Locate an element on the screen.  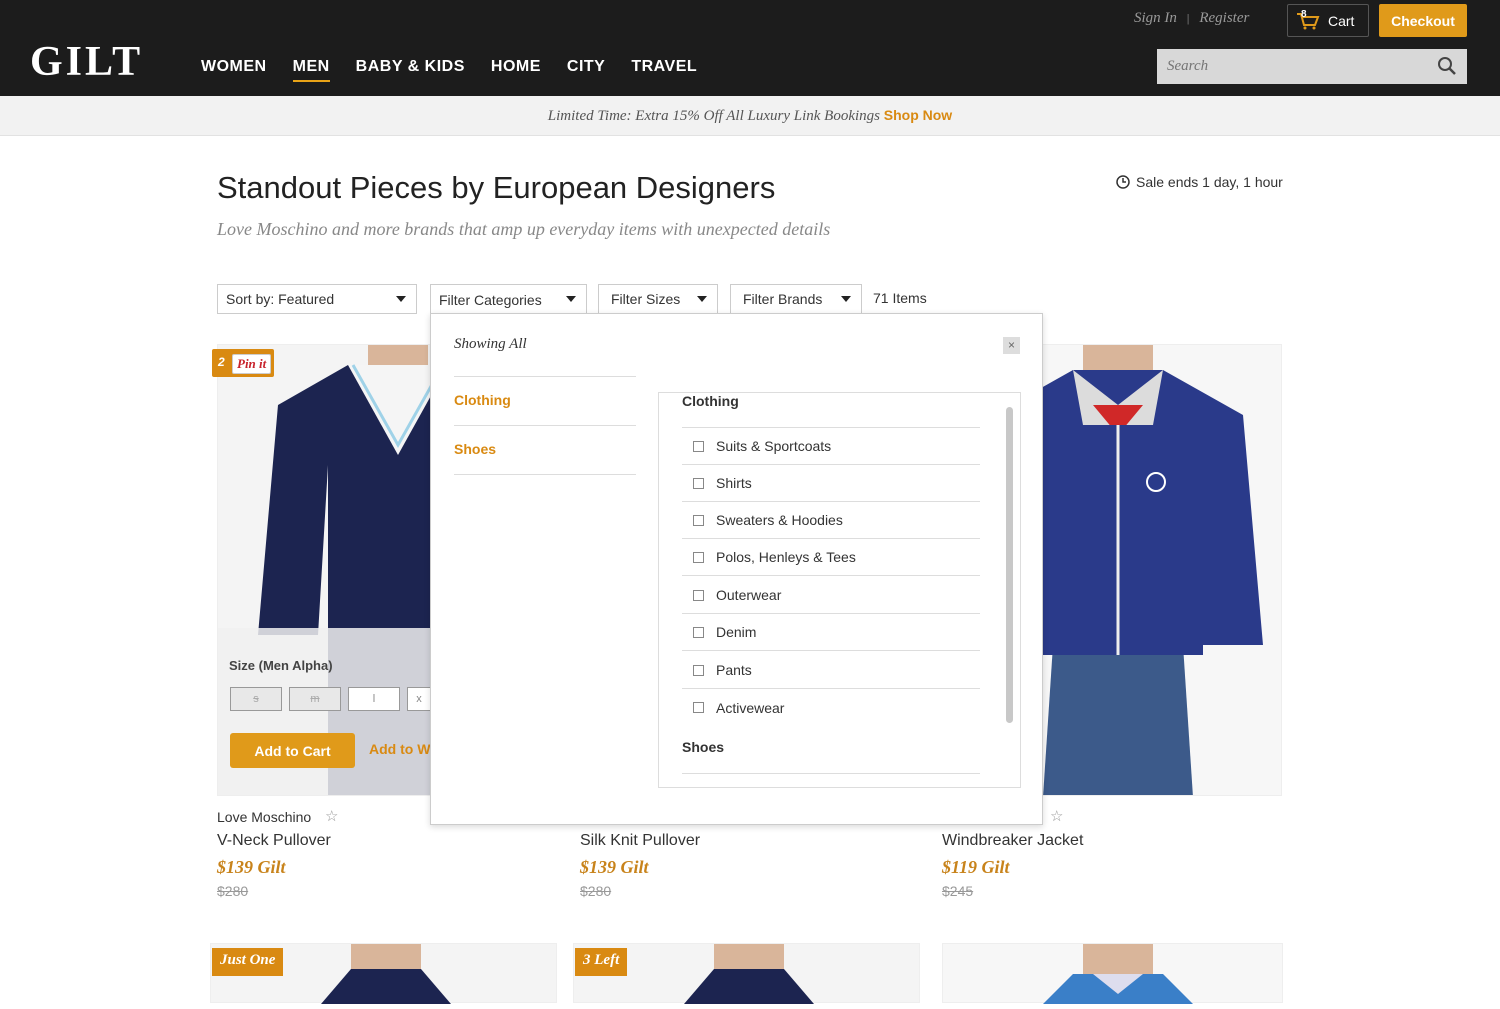
checkout-button: Checkout is located at coordinates (1423, 20).